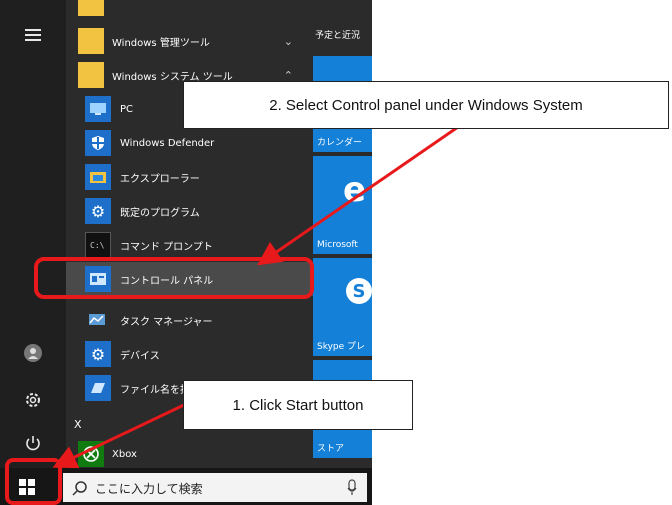 Image resolution: width=672 pixels, height=505 pixels. What do you see at coordinates (119, 435) in the screenshot?
I see `arrow-to-start-button` at bounding box center [119, 435].